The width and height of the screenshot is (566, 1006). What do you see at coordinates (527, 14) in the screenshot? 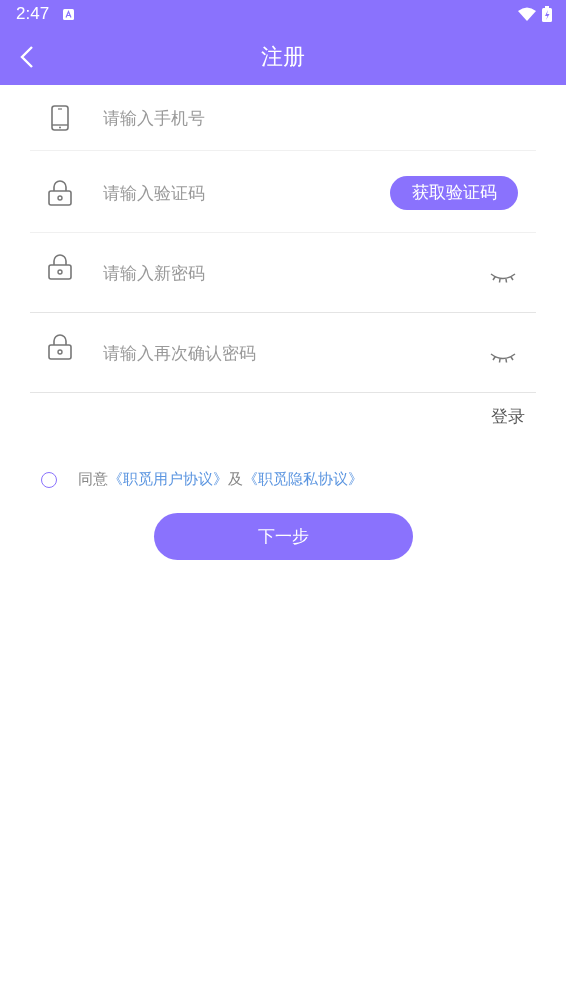
I see `wifi-icon` at bounding box center [527, 14].